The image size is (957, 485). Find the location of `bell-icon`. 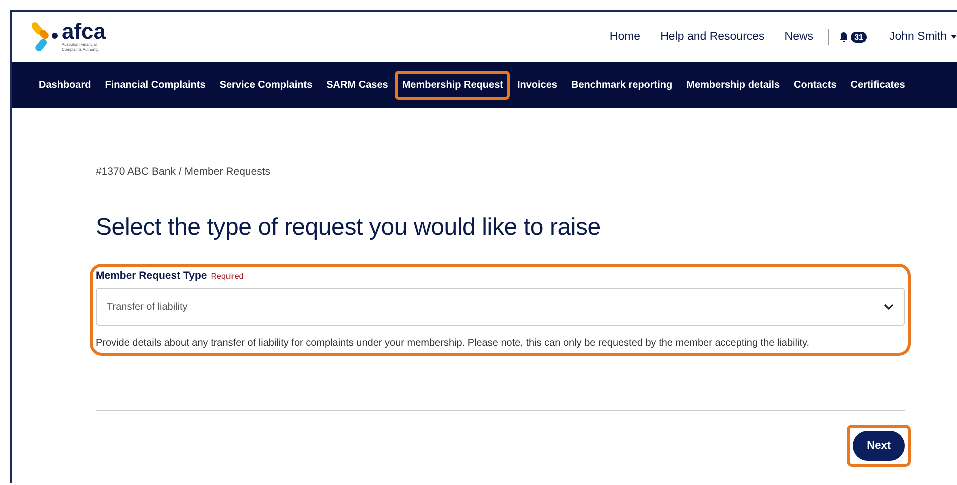

bell-icon is located at coordinates (843, 37).